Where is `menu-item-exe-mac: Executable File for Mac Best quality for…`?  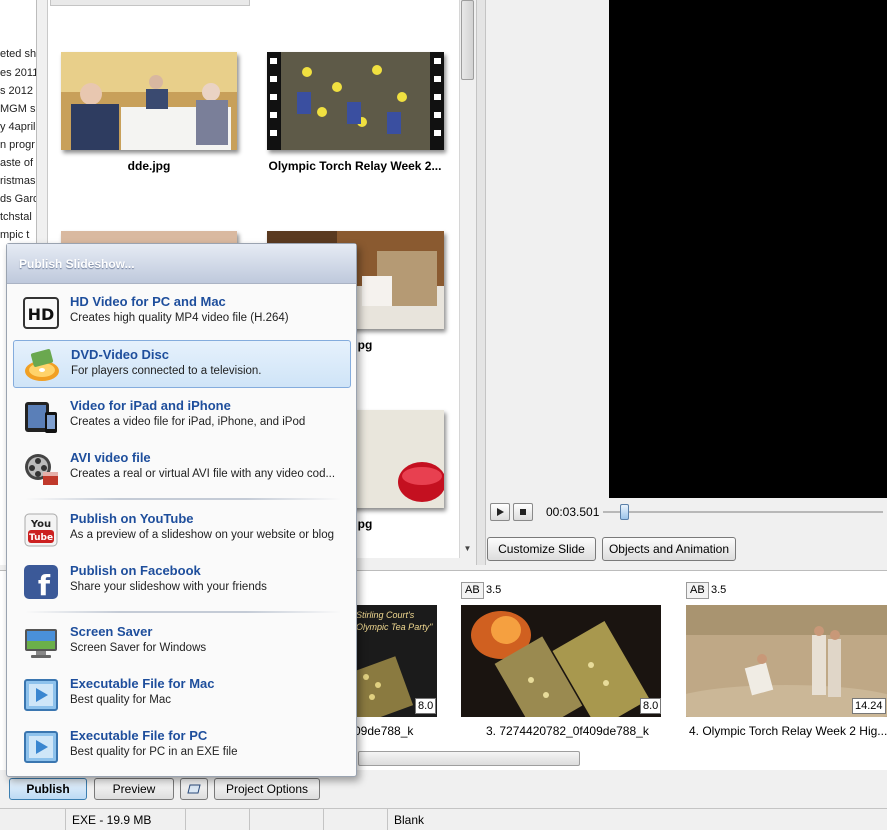
menu-item-exe-mac: Executable File for Mac Best quality for… is located at coordinates (182, 694).